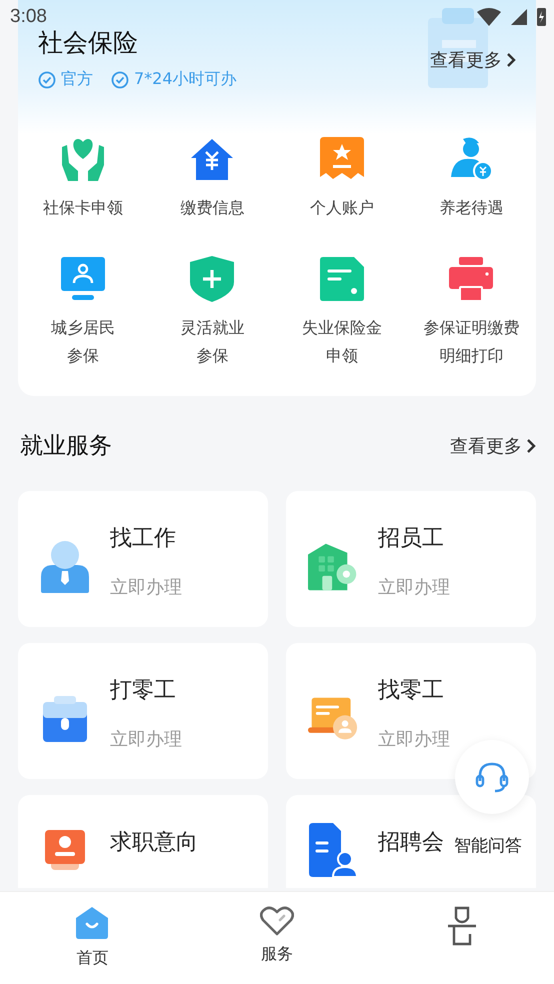 Image resolution: width=554 pixels, height=984 pixels. I want to click on card-title: 找零工, so click(411, 691).